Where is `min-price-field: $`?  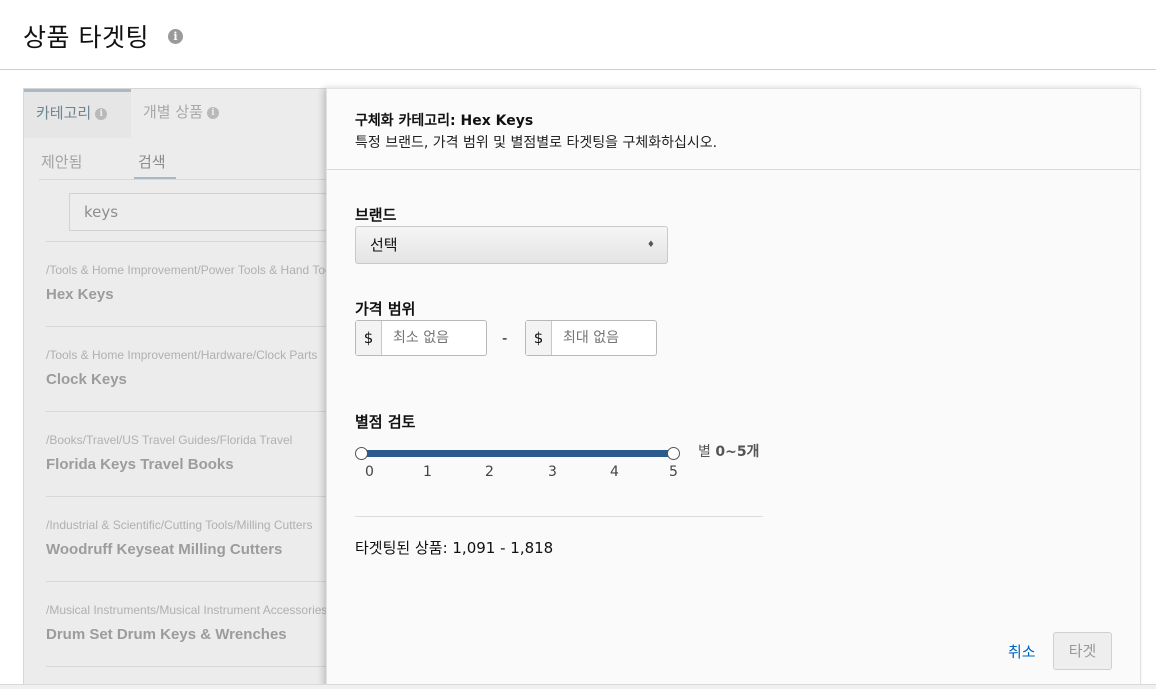
min-price-field: $ is located at coordinates (421, 338).